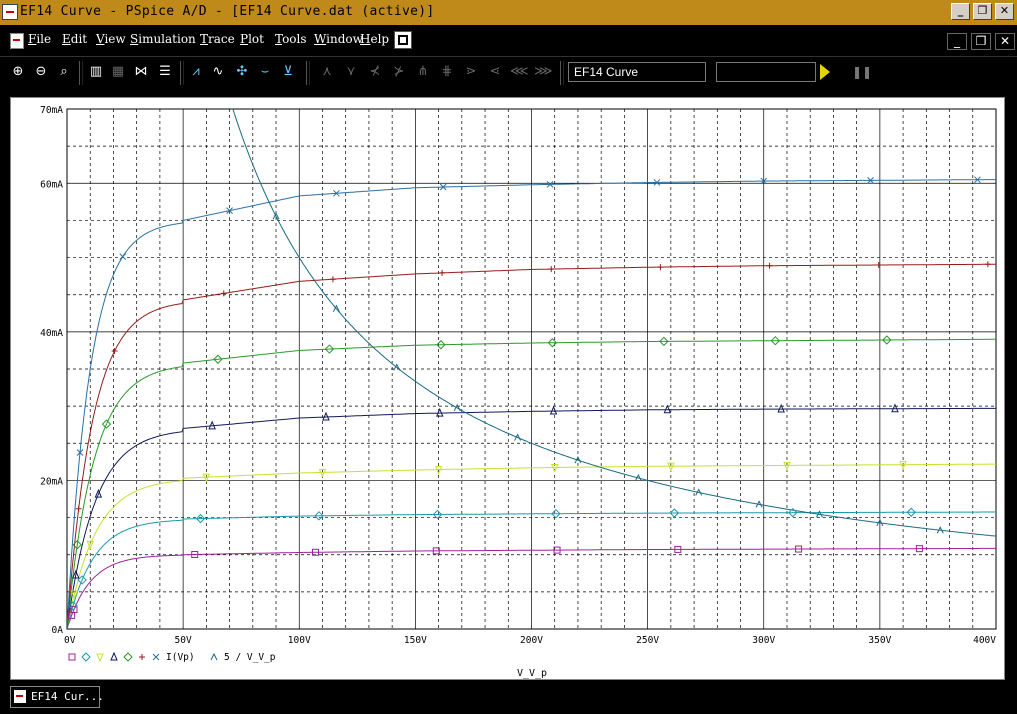 This screenshot has width=1017, height=714. Describe the element at coordinates (299, 640) in the screenshot. I see `x-tick-label: 100V` at that location.